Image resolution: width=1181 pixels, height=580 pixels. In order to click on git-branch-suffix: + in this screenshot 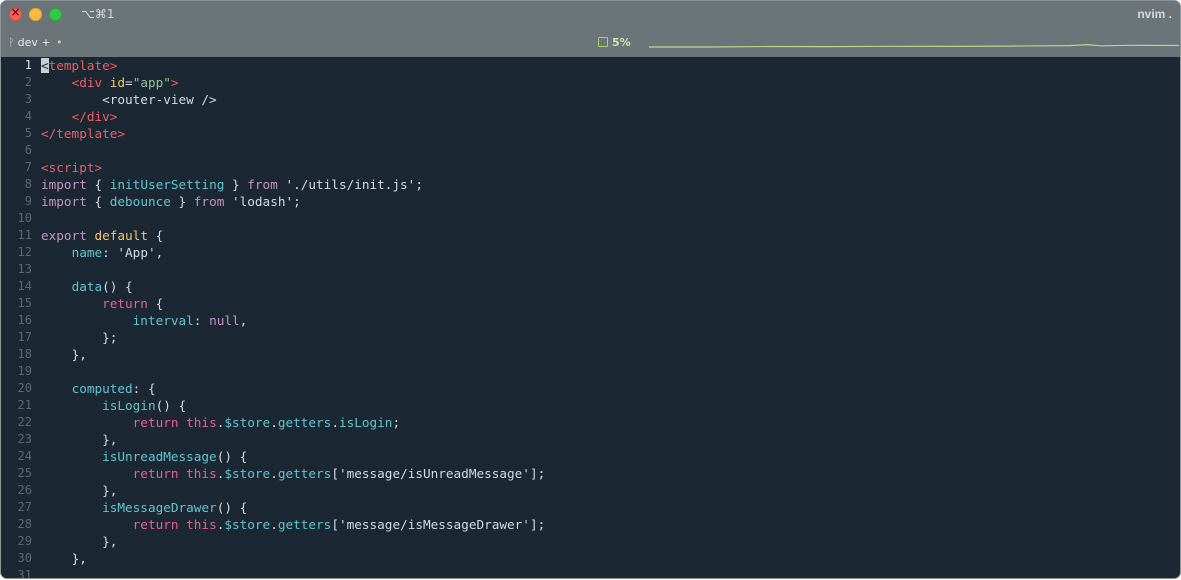, I will do `click(46, 42)`.